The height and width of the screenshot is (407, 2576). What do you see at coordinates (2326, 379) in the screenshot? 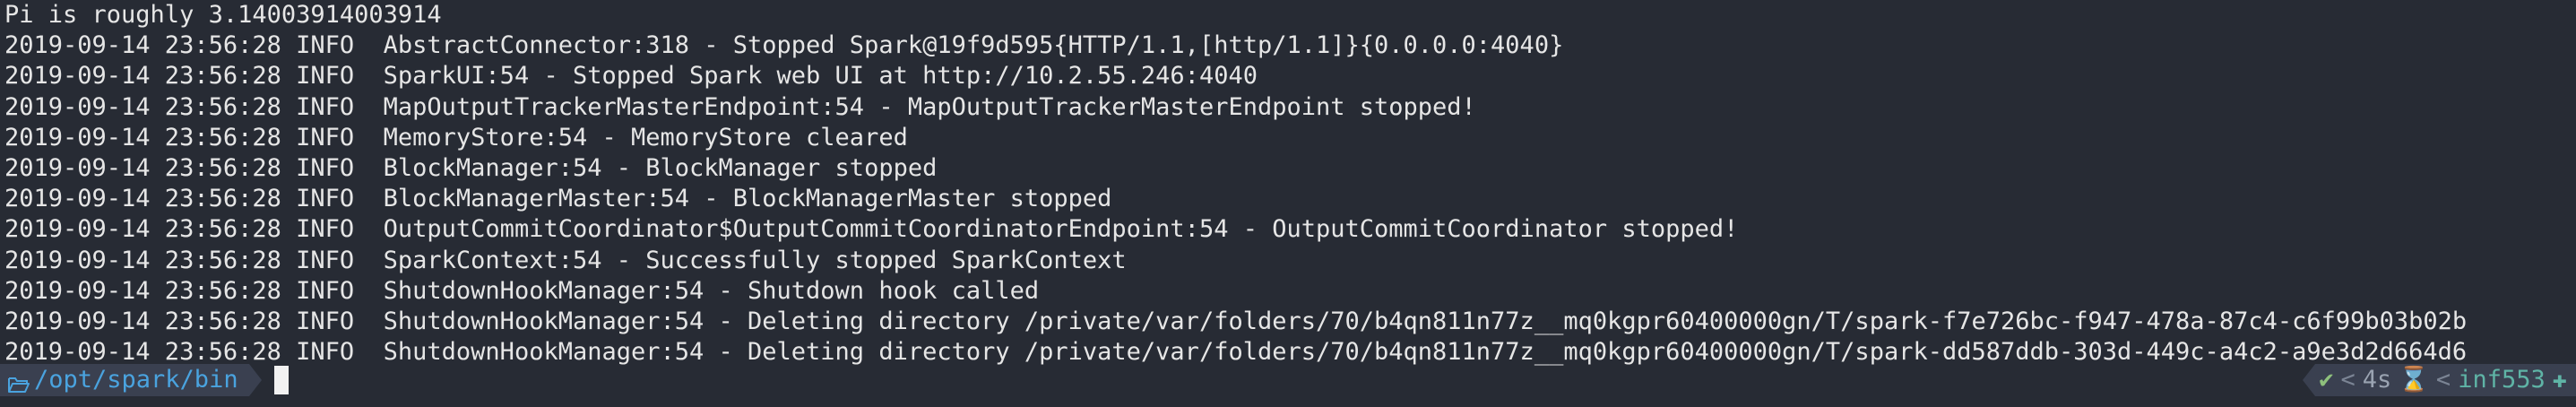
I see `checkmark-icon: ✔` at bounding box center [2326, 379].